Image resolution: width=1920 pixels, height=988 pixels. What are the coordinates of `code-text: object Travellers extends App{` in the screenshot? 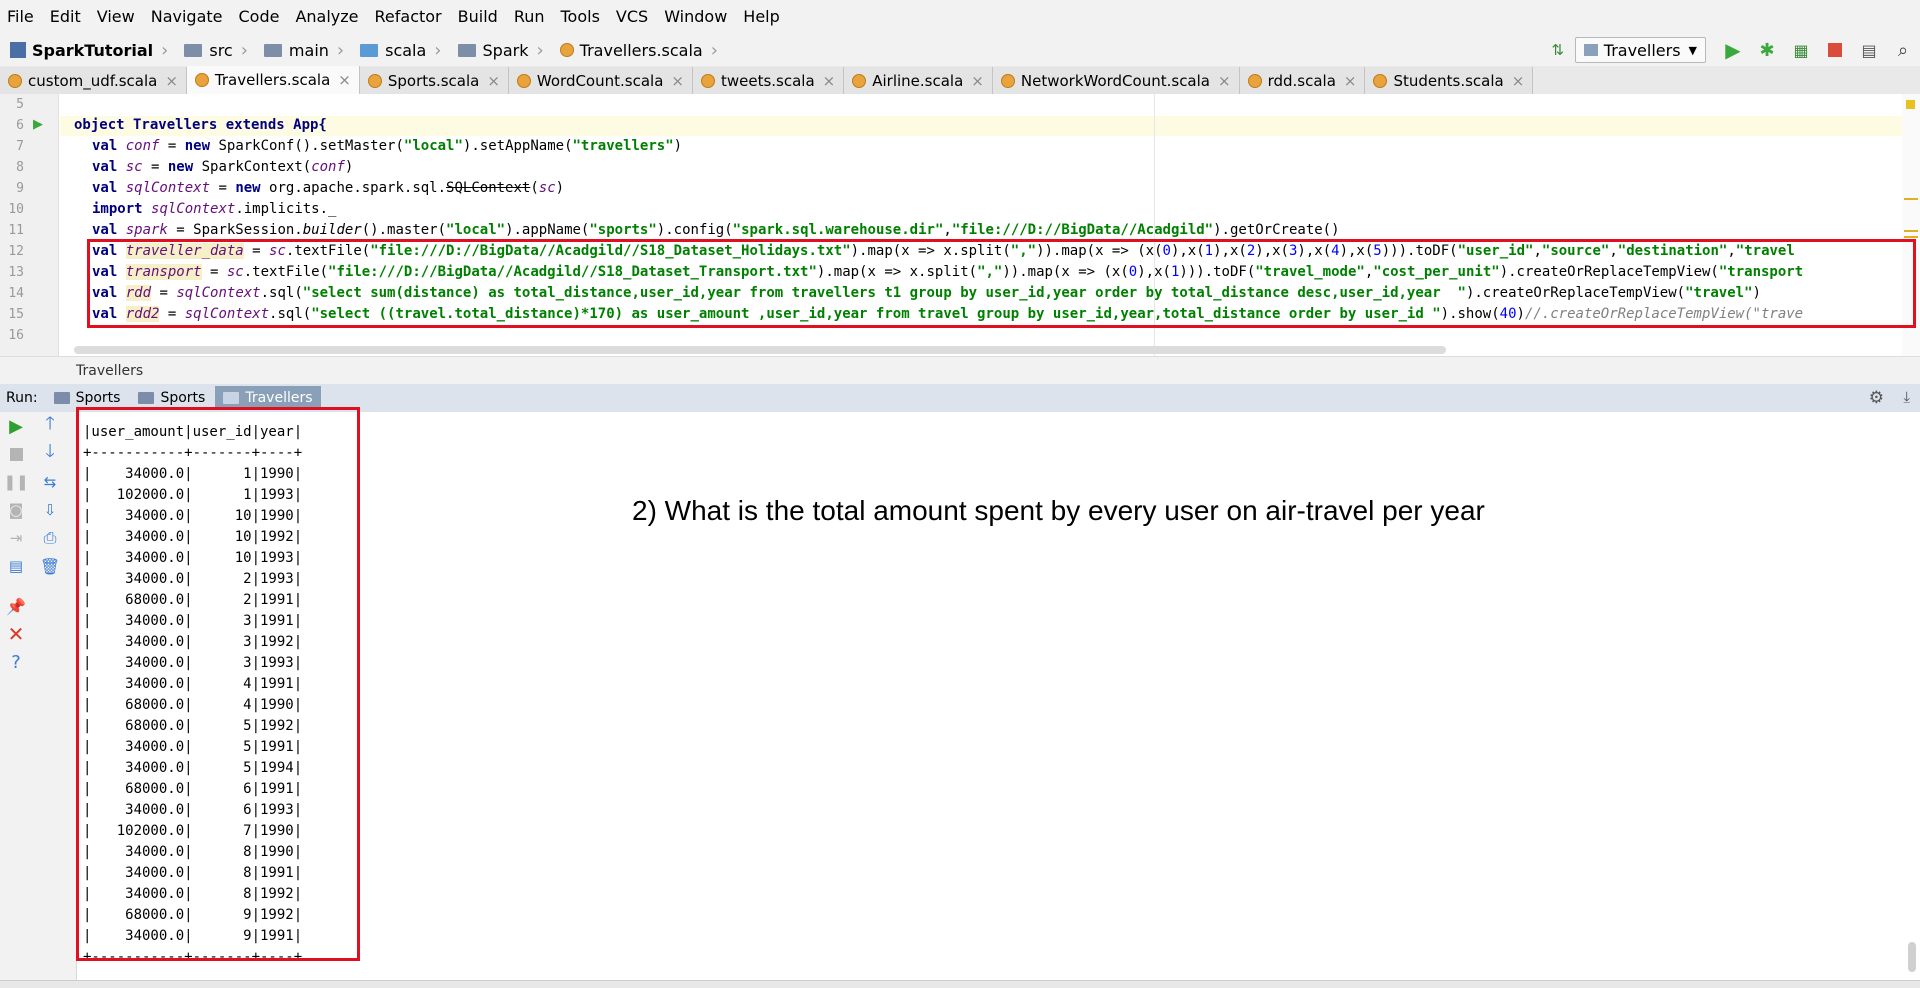 It's located at (200, 125).